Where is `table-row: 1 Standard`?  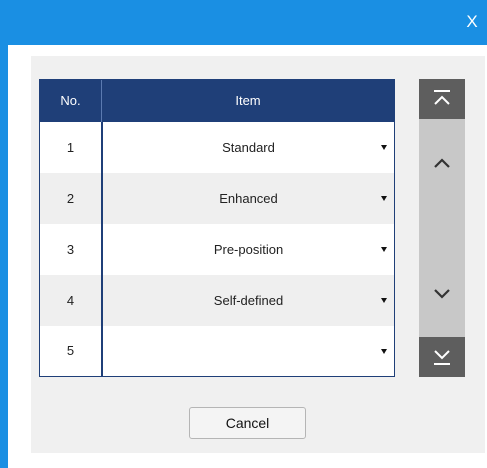 table-row: 1 Standard is located at coordinates (217, 147).